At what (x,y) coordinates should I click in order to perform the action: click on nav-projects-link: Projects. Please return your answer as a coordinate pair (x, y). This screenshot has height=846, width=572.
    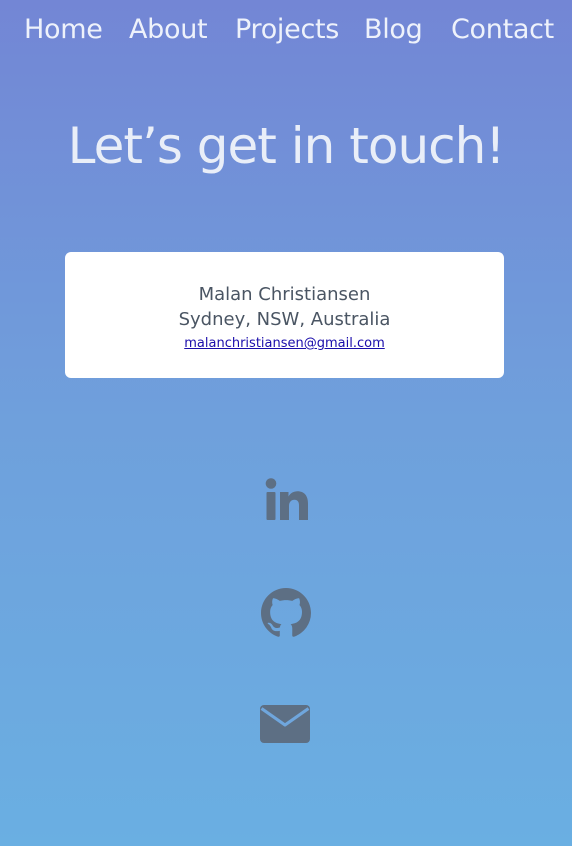
    Looking at the image, I should click on (287, 30).